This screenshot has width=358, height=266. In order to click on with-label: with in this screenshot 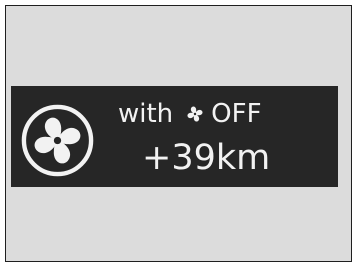, I will do `click(146, 114)`.